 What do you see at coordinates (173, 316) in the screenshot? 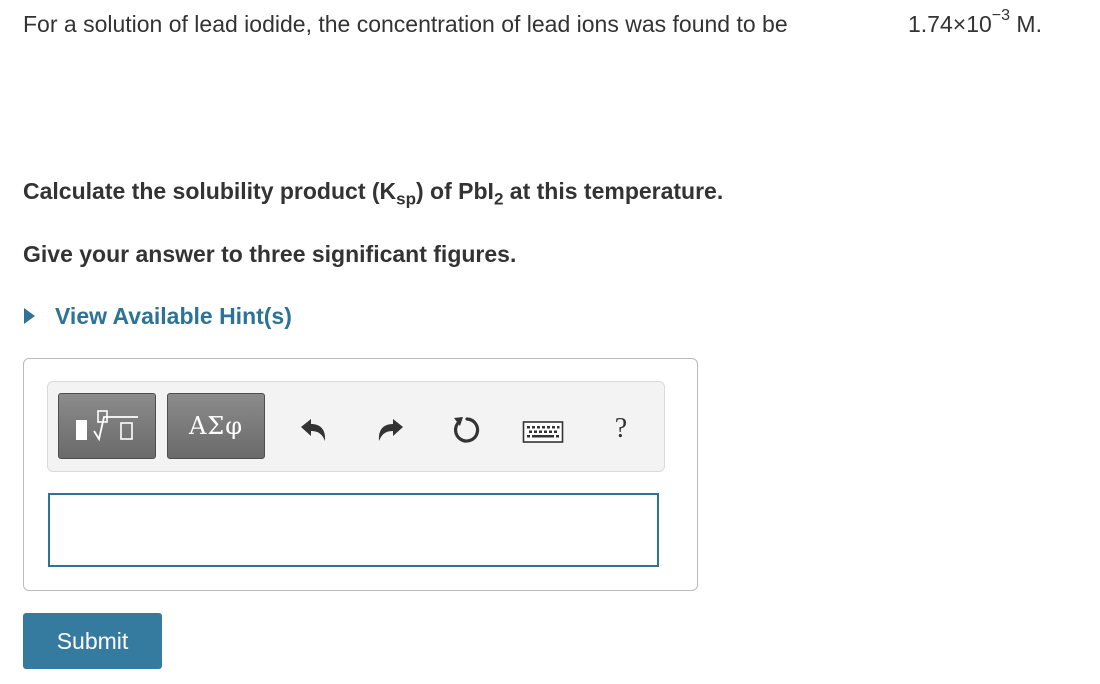
I see `view-hints-label: View Available Hint(s)` at bounding box center [173, 316].